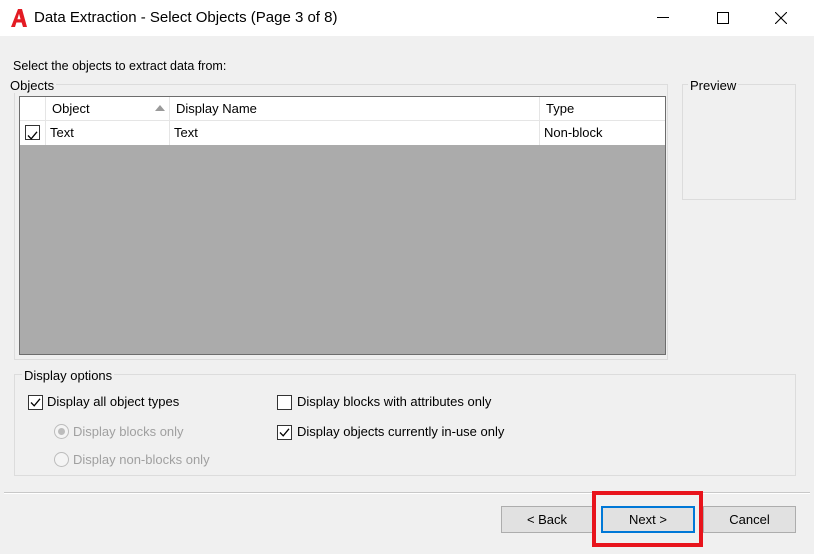 The image size is (814, 554). Describe the element at coordinates (61, 431) in the screenshot. I see `display-blocks-only-radio` at that location.